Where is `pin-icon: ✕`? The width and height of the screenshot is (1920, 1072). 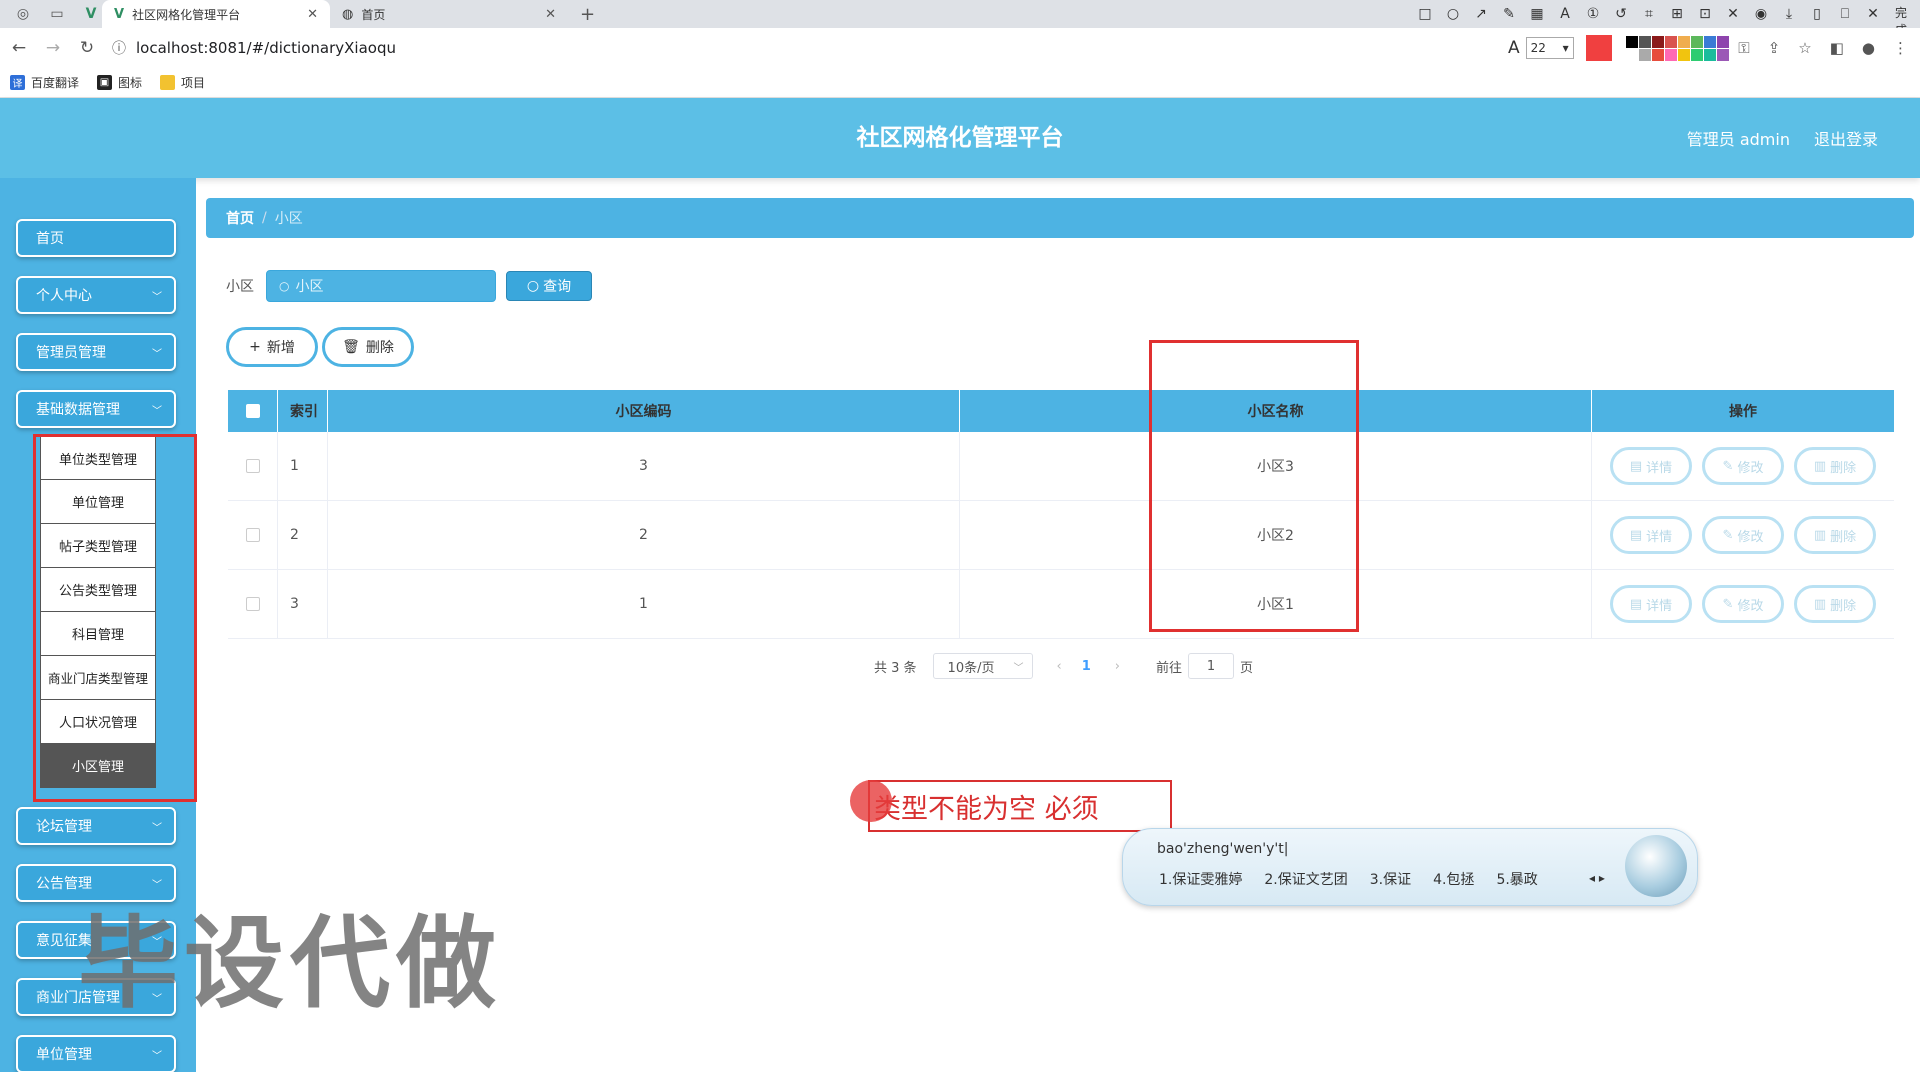
pin-icon: ✕ is located at coordinates (1733, 14).